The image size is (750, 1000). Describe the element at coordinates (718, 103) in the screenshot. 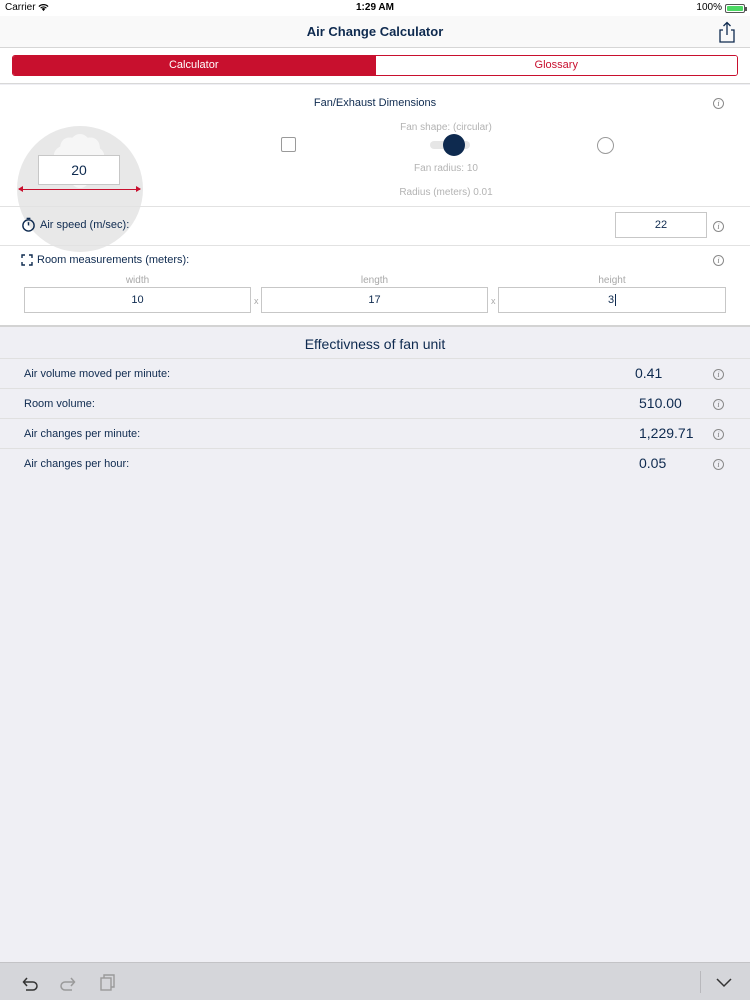

I see `fan-info-icon: i` at that location.